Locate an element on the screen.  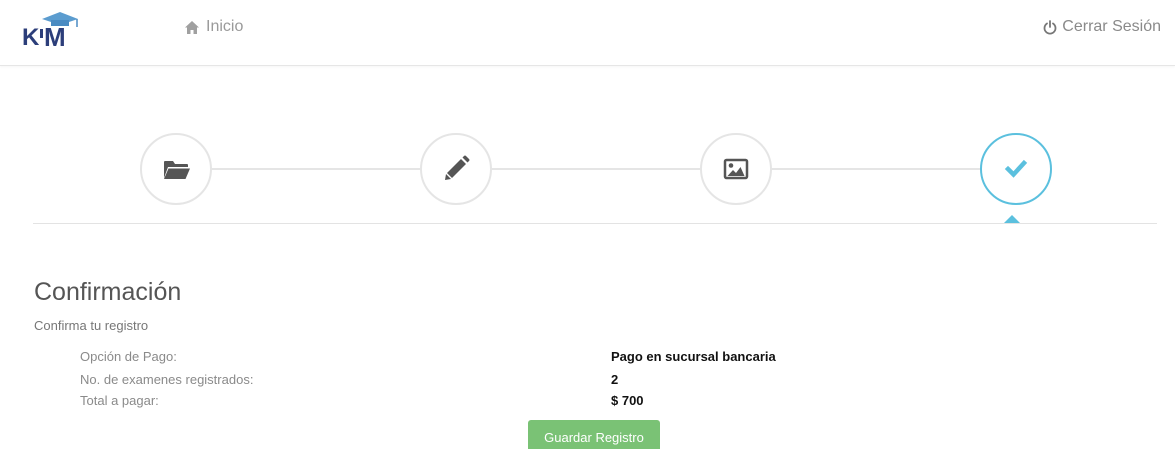
summary-value: 2 is located at coordinates (615, 379).